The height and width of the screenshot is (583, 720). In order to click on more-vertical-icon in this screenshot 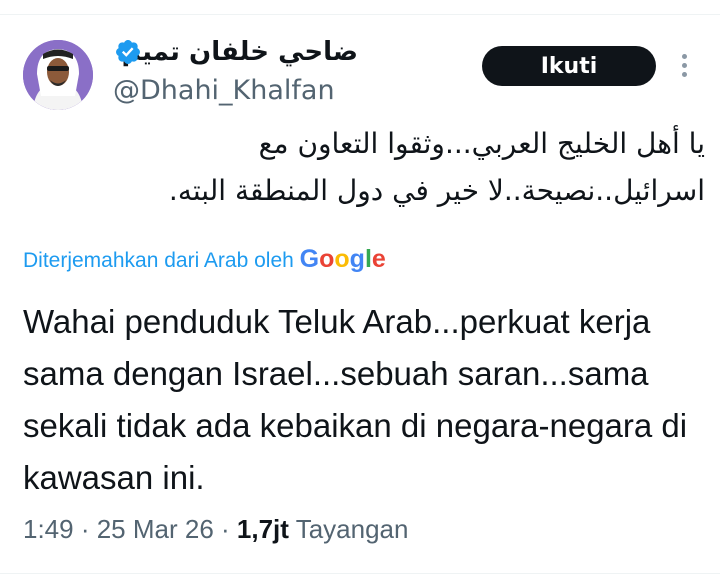, I will do `click(684, 67)`.